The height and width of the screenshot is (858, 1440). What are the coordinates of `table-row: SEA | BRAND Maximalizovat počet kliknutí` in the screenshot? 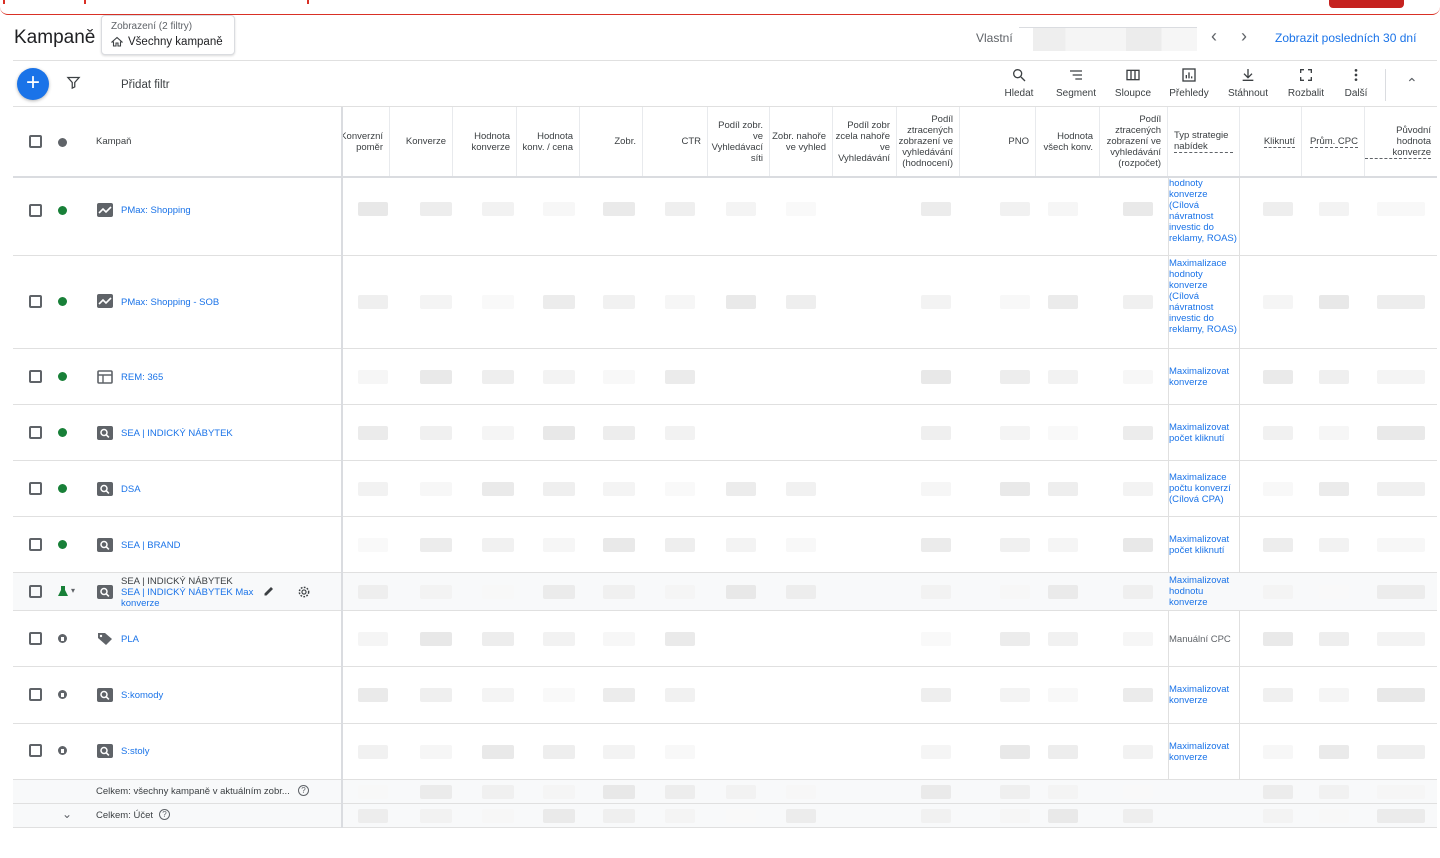 It's located at (725, 545).